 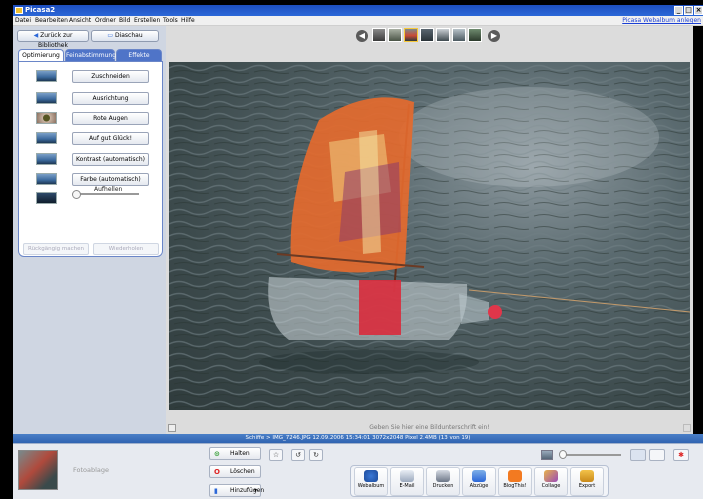 I want to click on crop-preview-icon, so click(x=46, y=76).